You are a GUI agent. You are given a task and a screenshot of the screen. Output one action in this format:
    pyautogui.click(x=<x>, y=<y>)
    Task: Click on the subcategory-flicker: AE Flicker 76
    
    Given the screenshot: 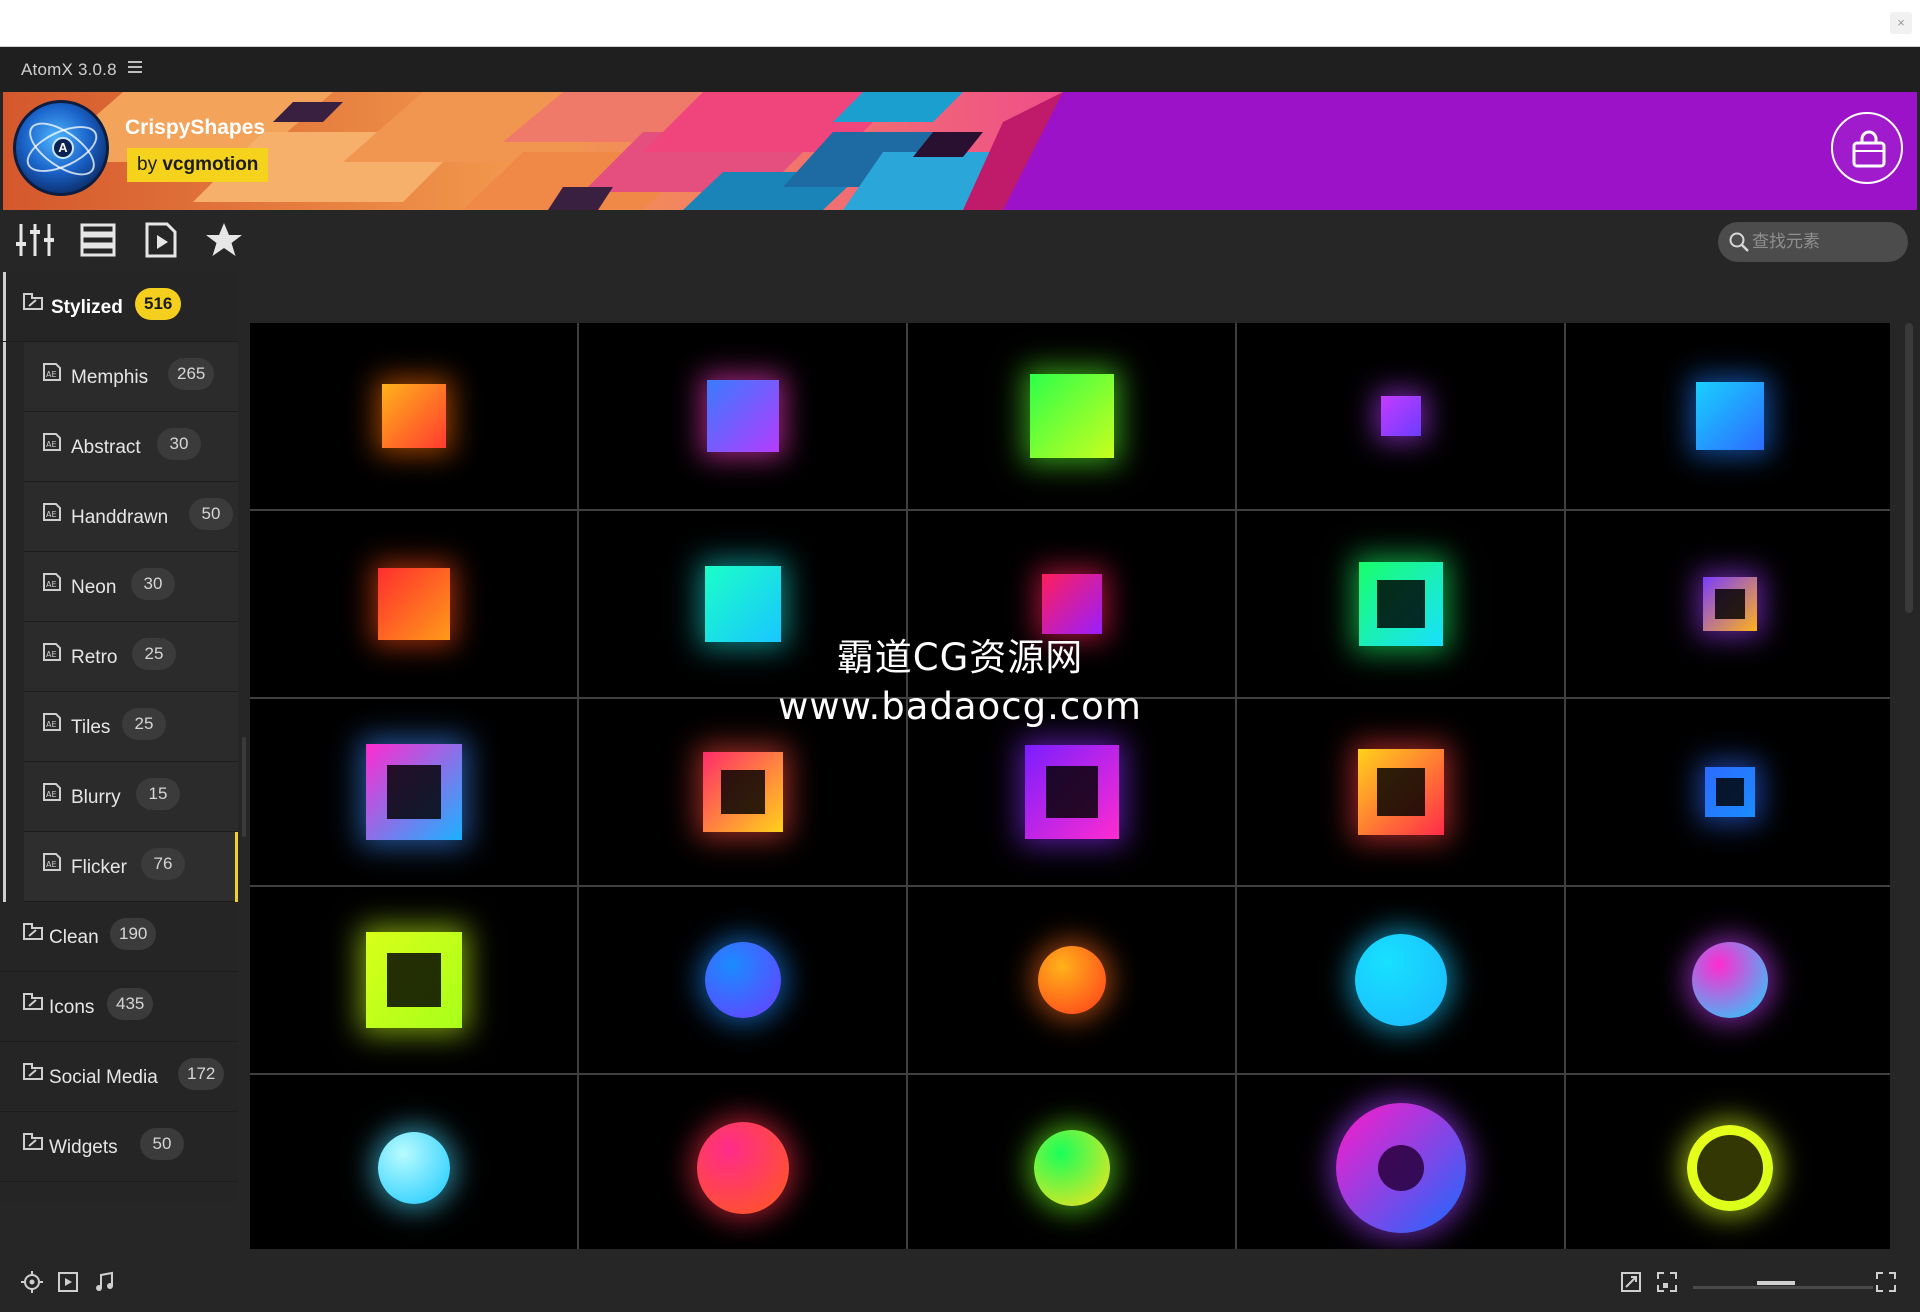 What is the action you would take?
    pyautogui.click(x=131, y=867)
    